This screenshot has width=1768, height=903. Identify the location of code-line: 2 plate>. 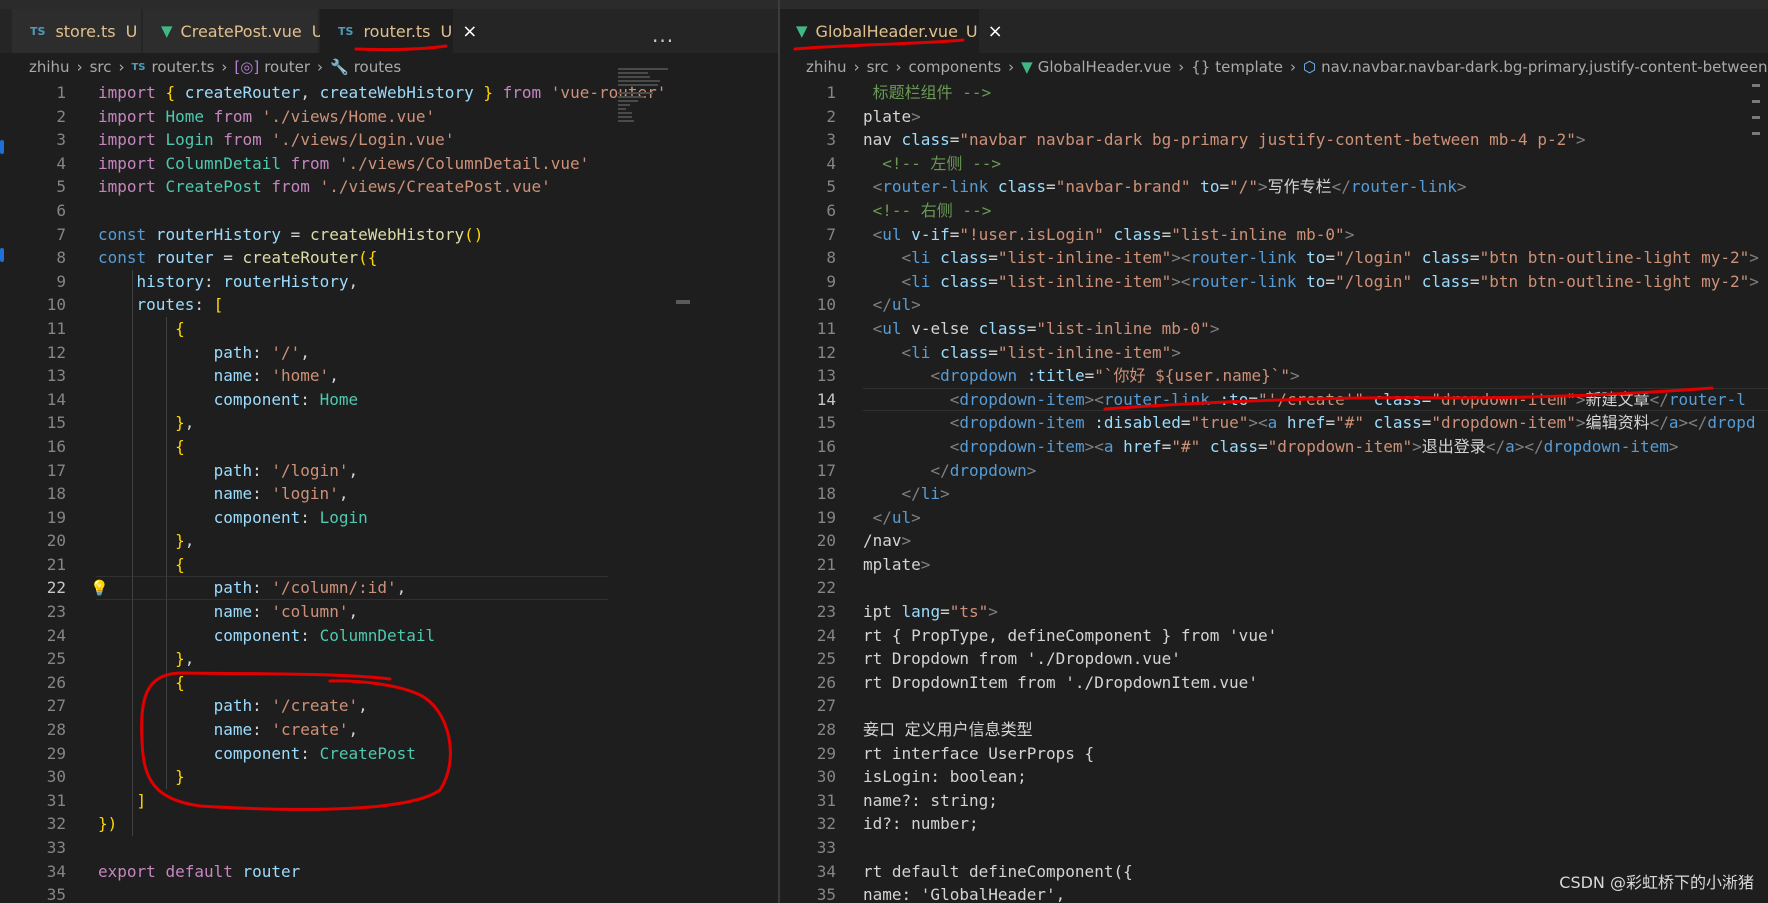
(1274, 117).